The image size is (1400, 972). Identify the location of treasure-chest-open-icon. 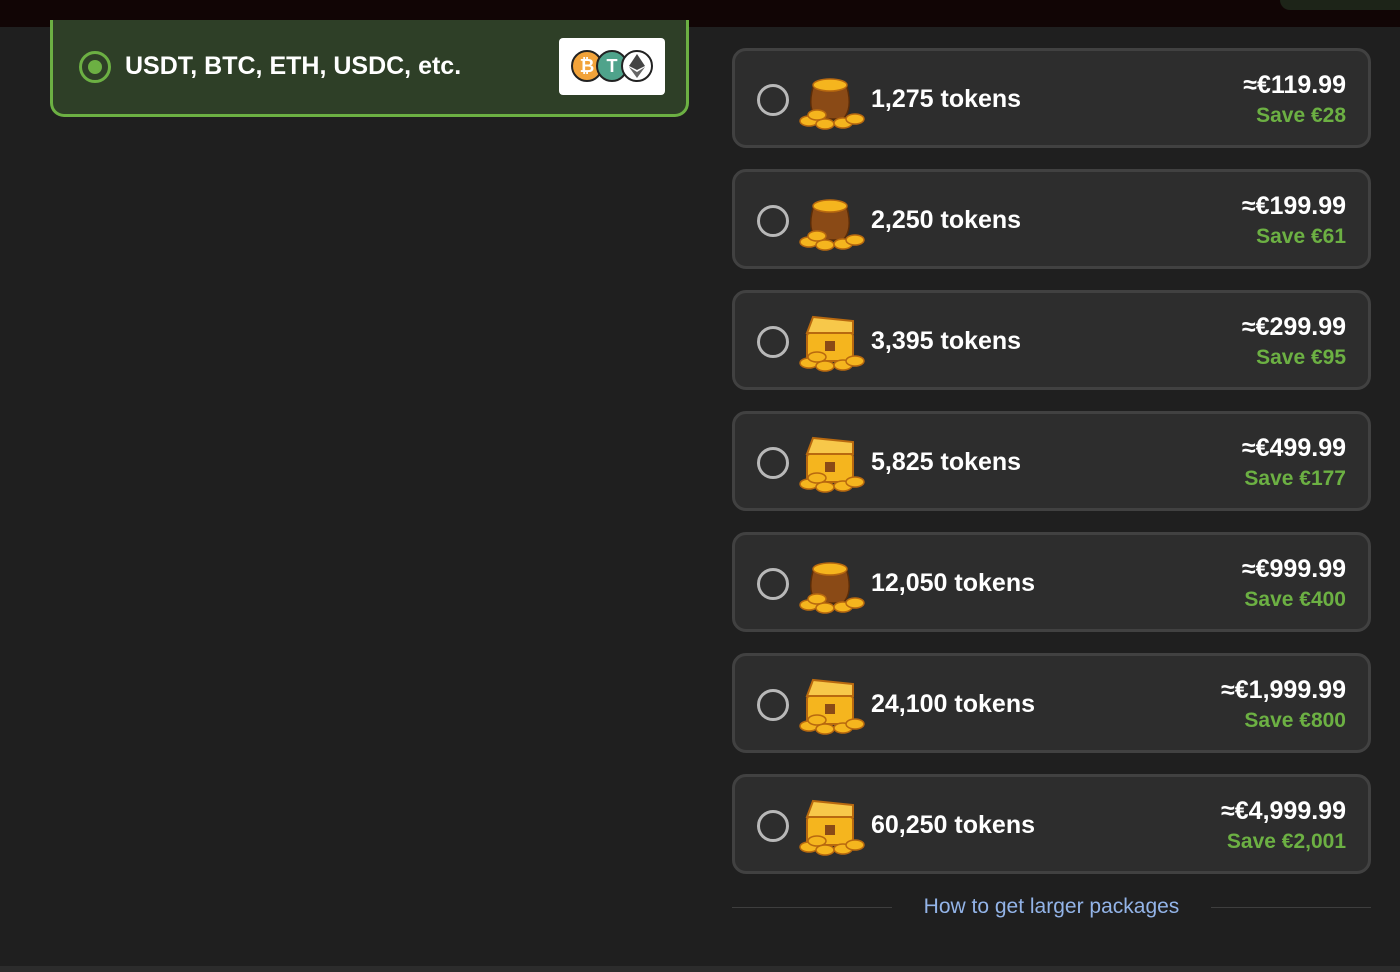
(830, 342).